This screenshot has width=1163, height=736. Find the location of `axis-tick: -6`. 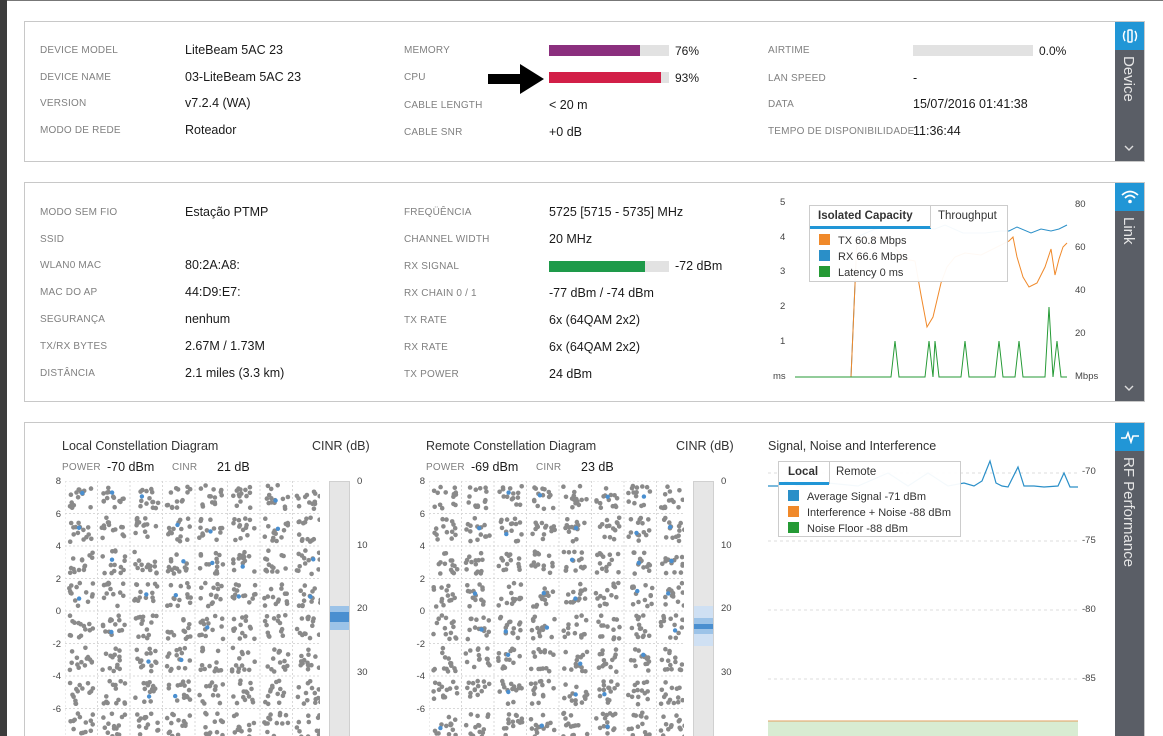

axis-tick: -6 is located at coordinates (420, 709).